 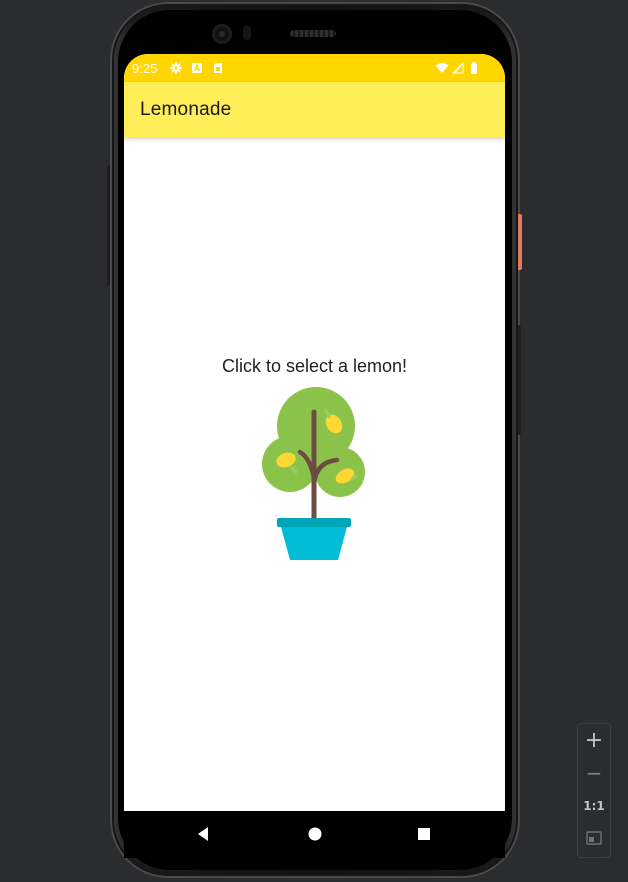 I want to click on power-button, so click(x=520, y=242).